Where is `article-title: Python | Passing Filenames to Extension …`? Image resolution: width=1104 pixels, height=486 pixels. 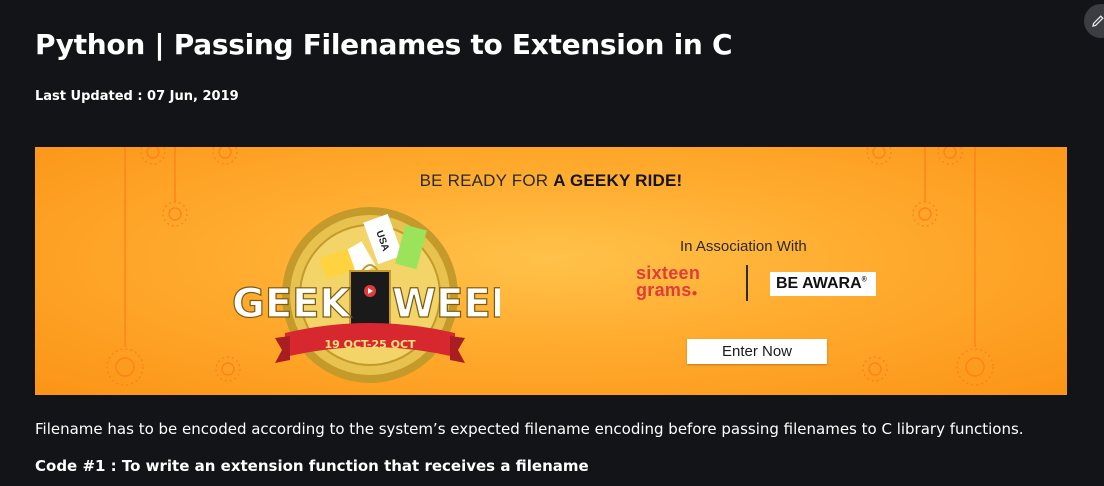 article-title: Python | Passing Filenames to Extension … is located at coordinates (384, 44).